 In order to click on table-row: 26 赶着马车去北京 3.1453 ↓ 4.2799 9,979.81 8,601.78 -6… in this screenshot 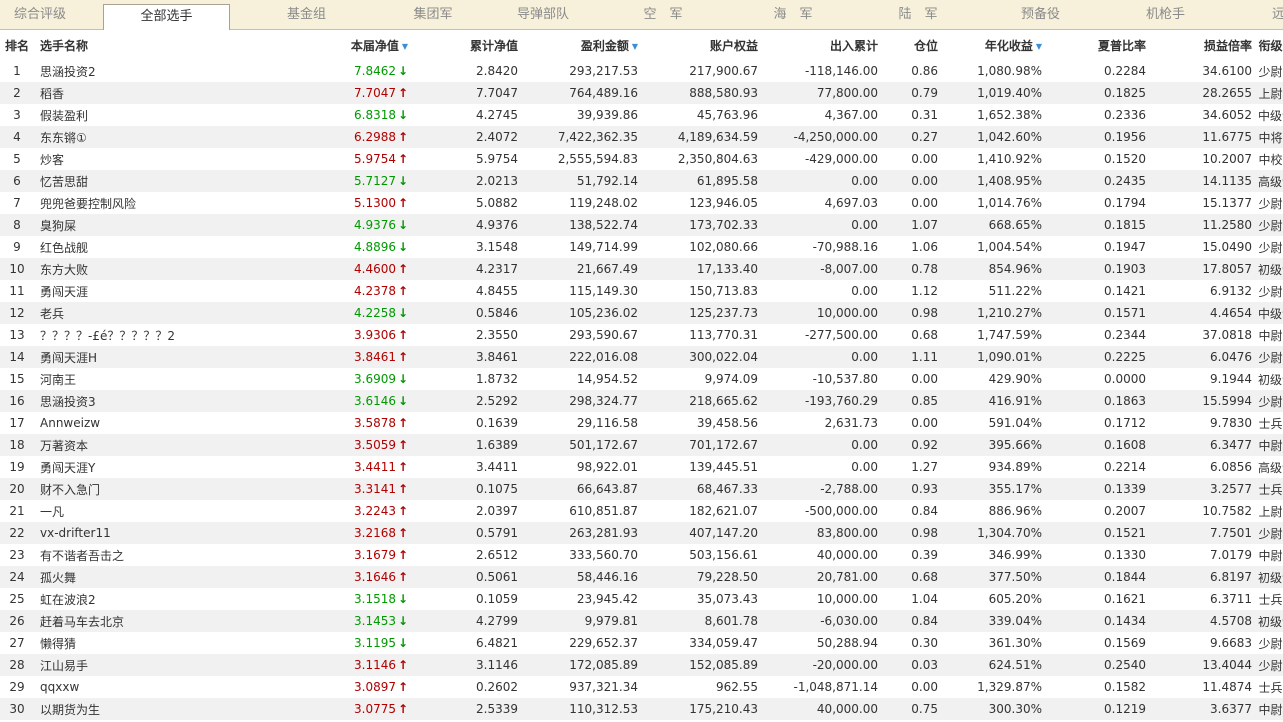, I will do `click(641, 621)`.